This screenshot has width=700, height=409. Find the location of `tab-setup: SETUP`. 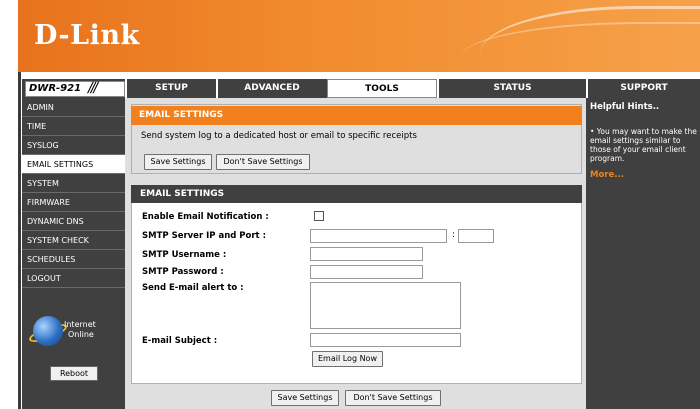

tab-setup: SETUP is located at coordinates (170, 88).